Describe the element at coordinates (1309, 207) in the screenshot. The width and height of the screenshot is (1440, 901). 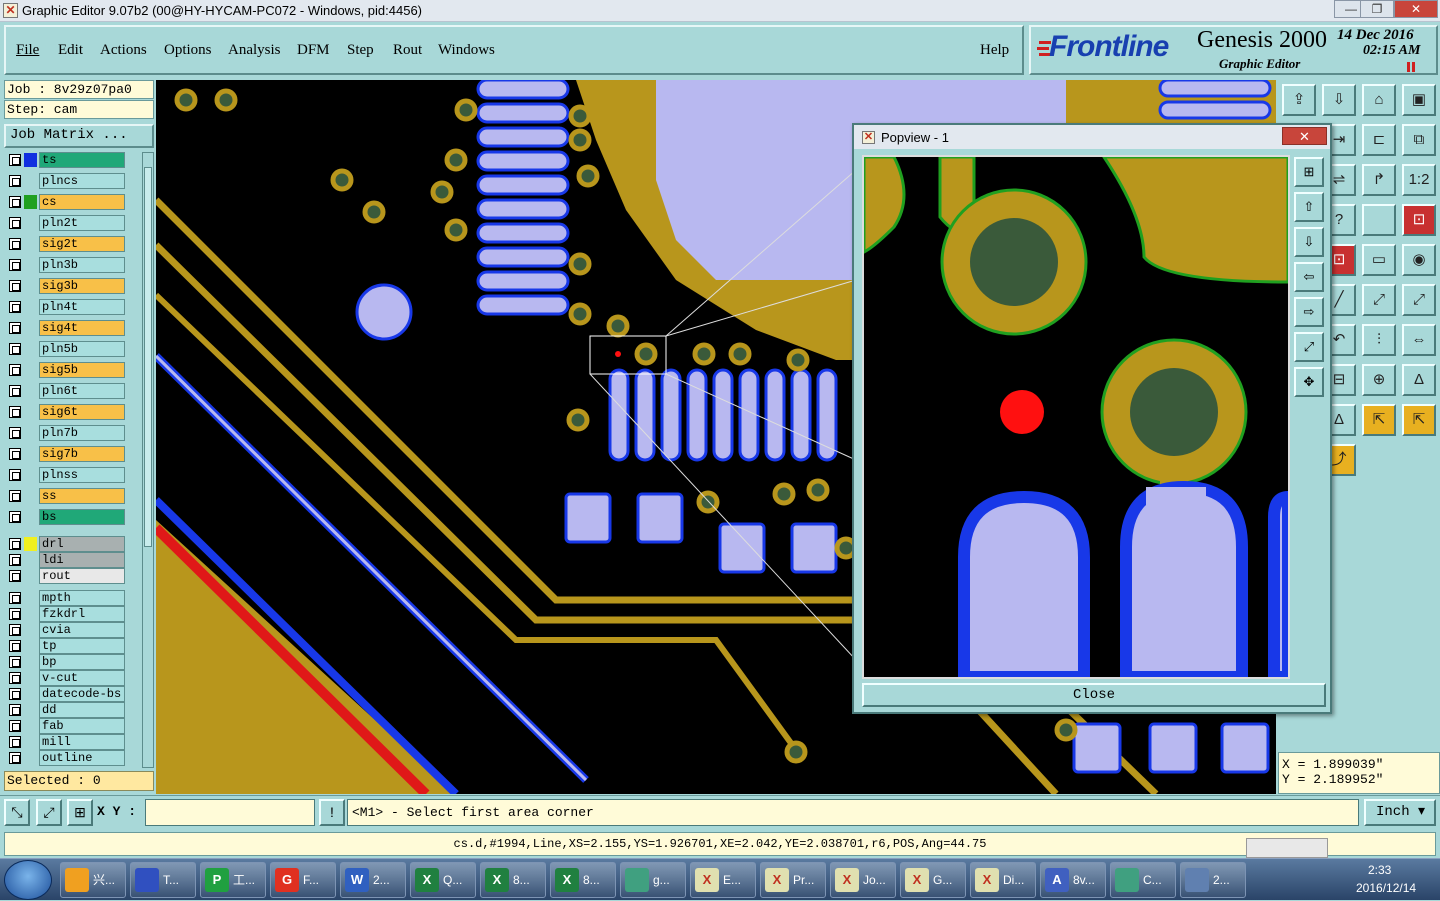
I see `zoom-home-icon: ⇧` at that location.